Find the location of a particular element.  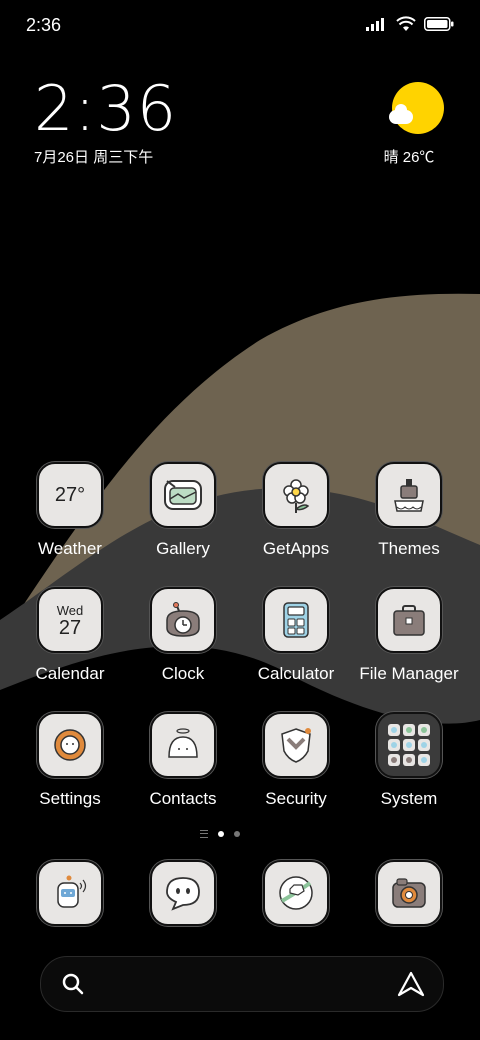

weather-widget: 晴 26℃ is located at coordinates (414, 124).